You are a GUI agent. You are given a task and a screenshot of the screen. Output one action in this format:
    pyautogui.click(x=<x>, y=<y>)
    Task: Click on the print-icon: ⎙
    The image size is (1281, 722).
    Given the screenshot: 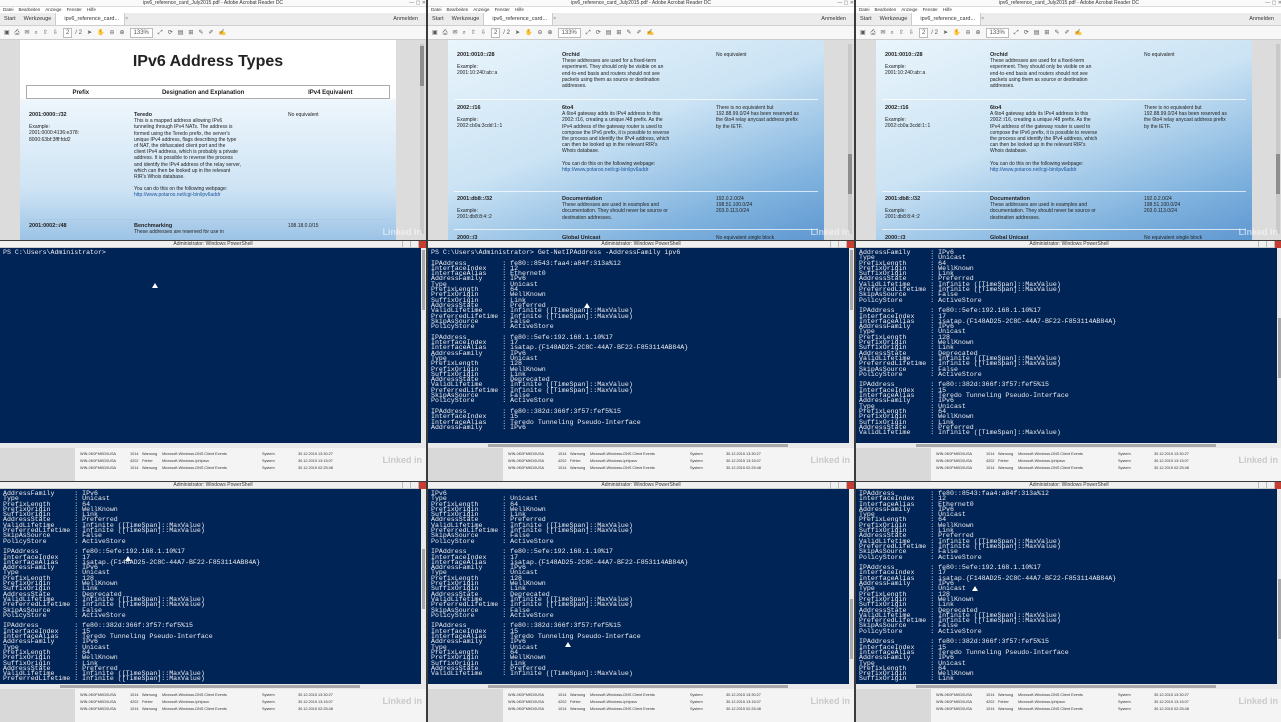 What is the action you would take?
    pyautogui.click(x=17, y=33)
    